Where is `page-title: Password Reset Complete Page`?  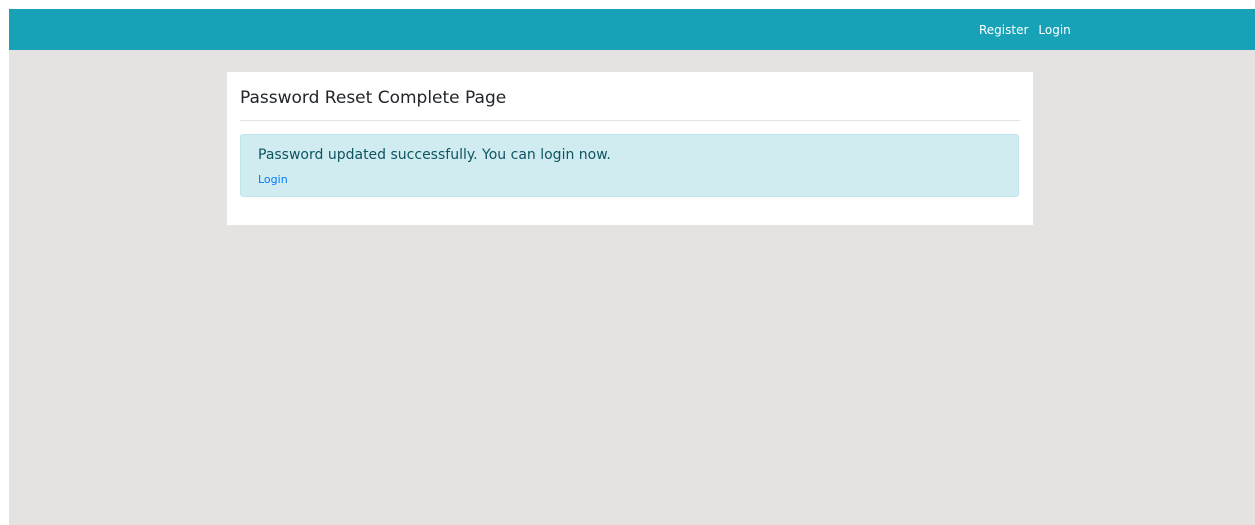
page-title: Password Reset Complete Page is located at coordinates (373, 98).